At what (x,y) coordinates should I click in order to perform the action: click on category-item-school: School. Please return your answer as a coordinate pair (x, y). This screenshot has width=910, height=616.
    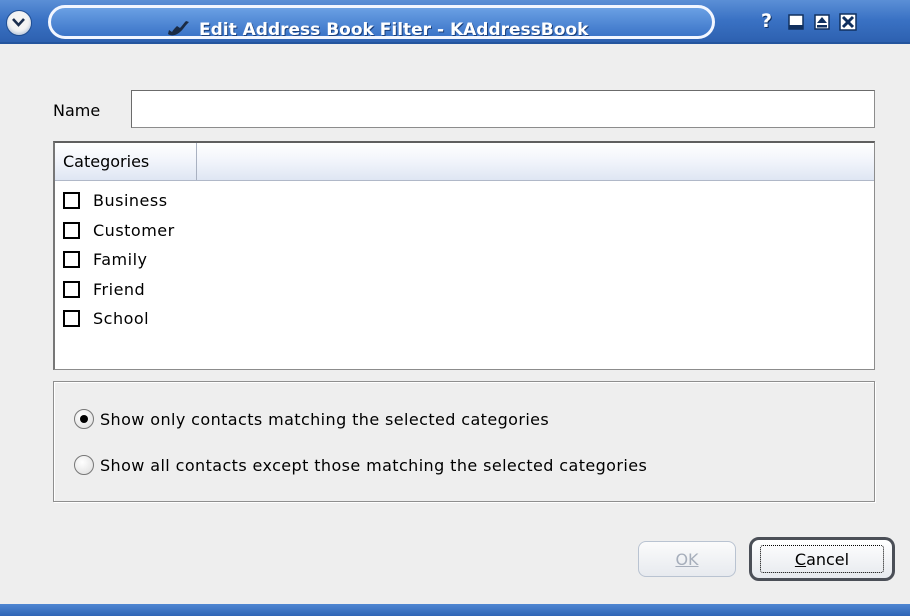
    Looking at the image, I should click on (119, 319).